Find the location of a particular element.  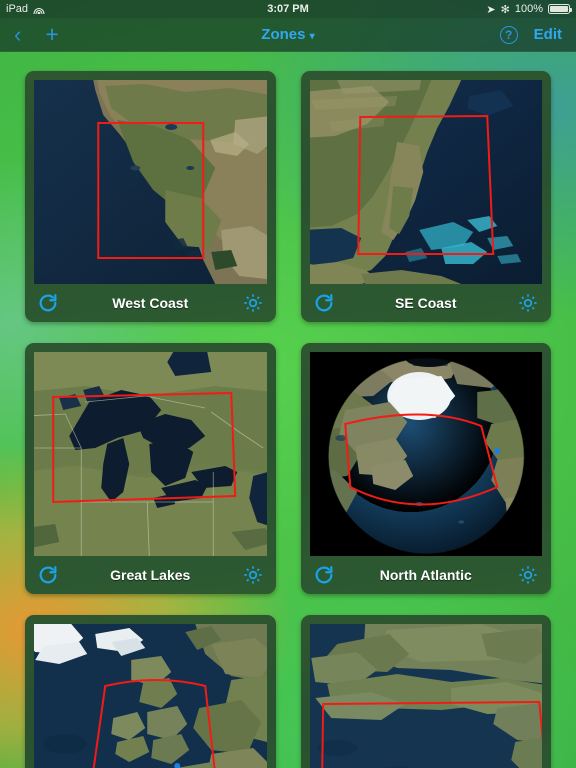

zone-card-footer: West Coast is located at coordinates (150, 303).